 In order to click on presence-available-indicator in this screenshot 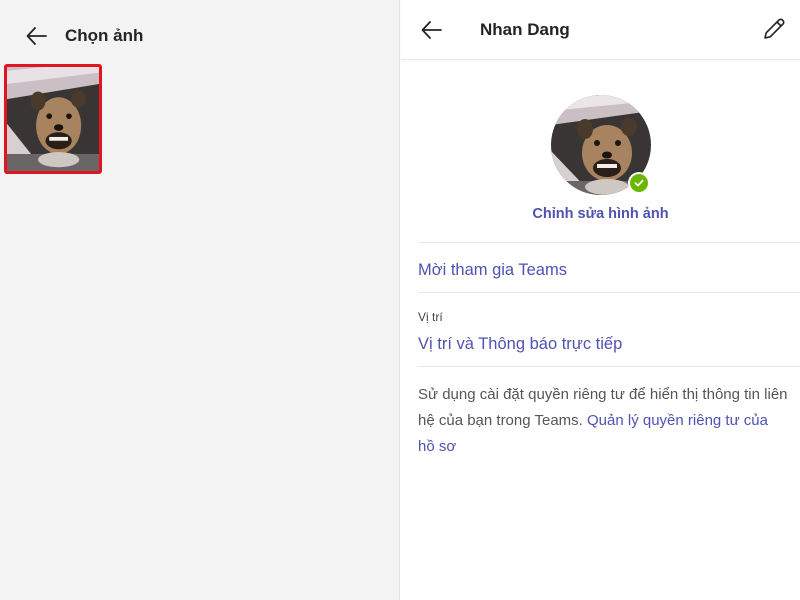, I will do `click(639, 183)`.